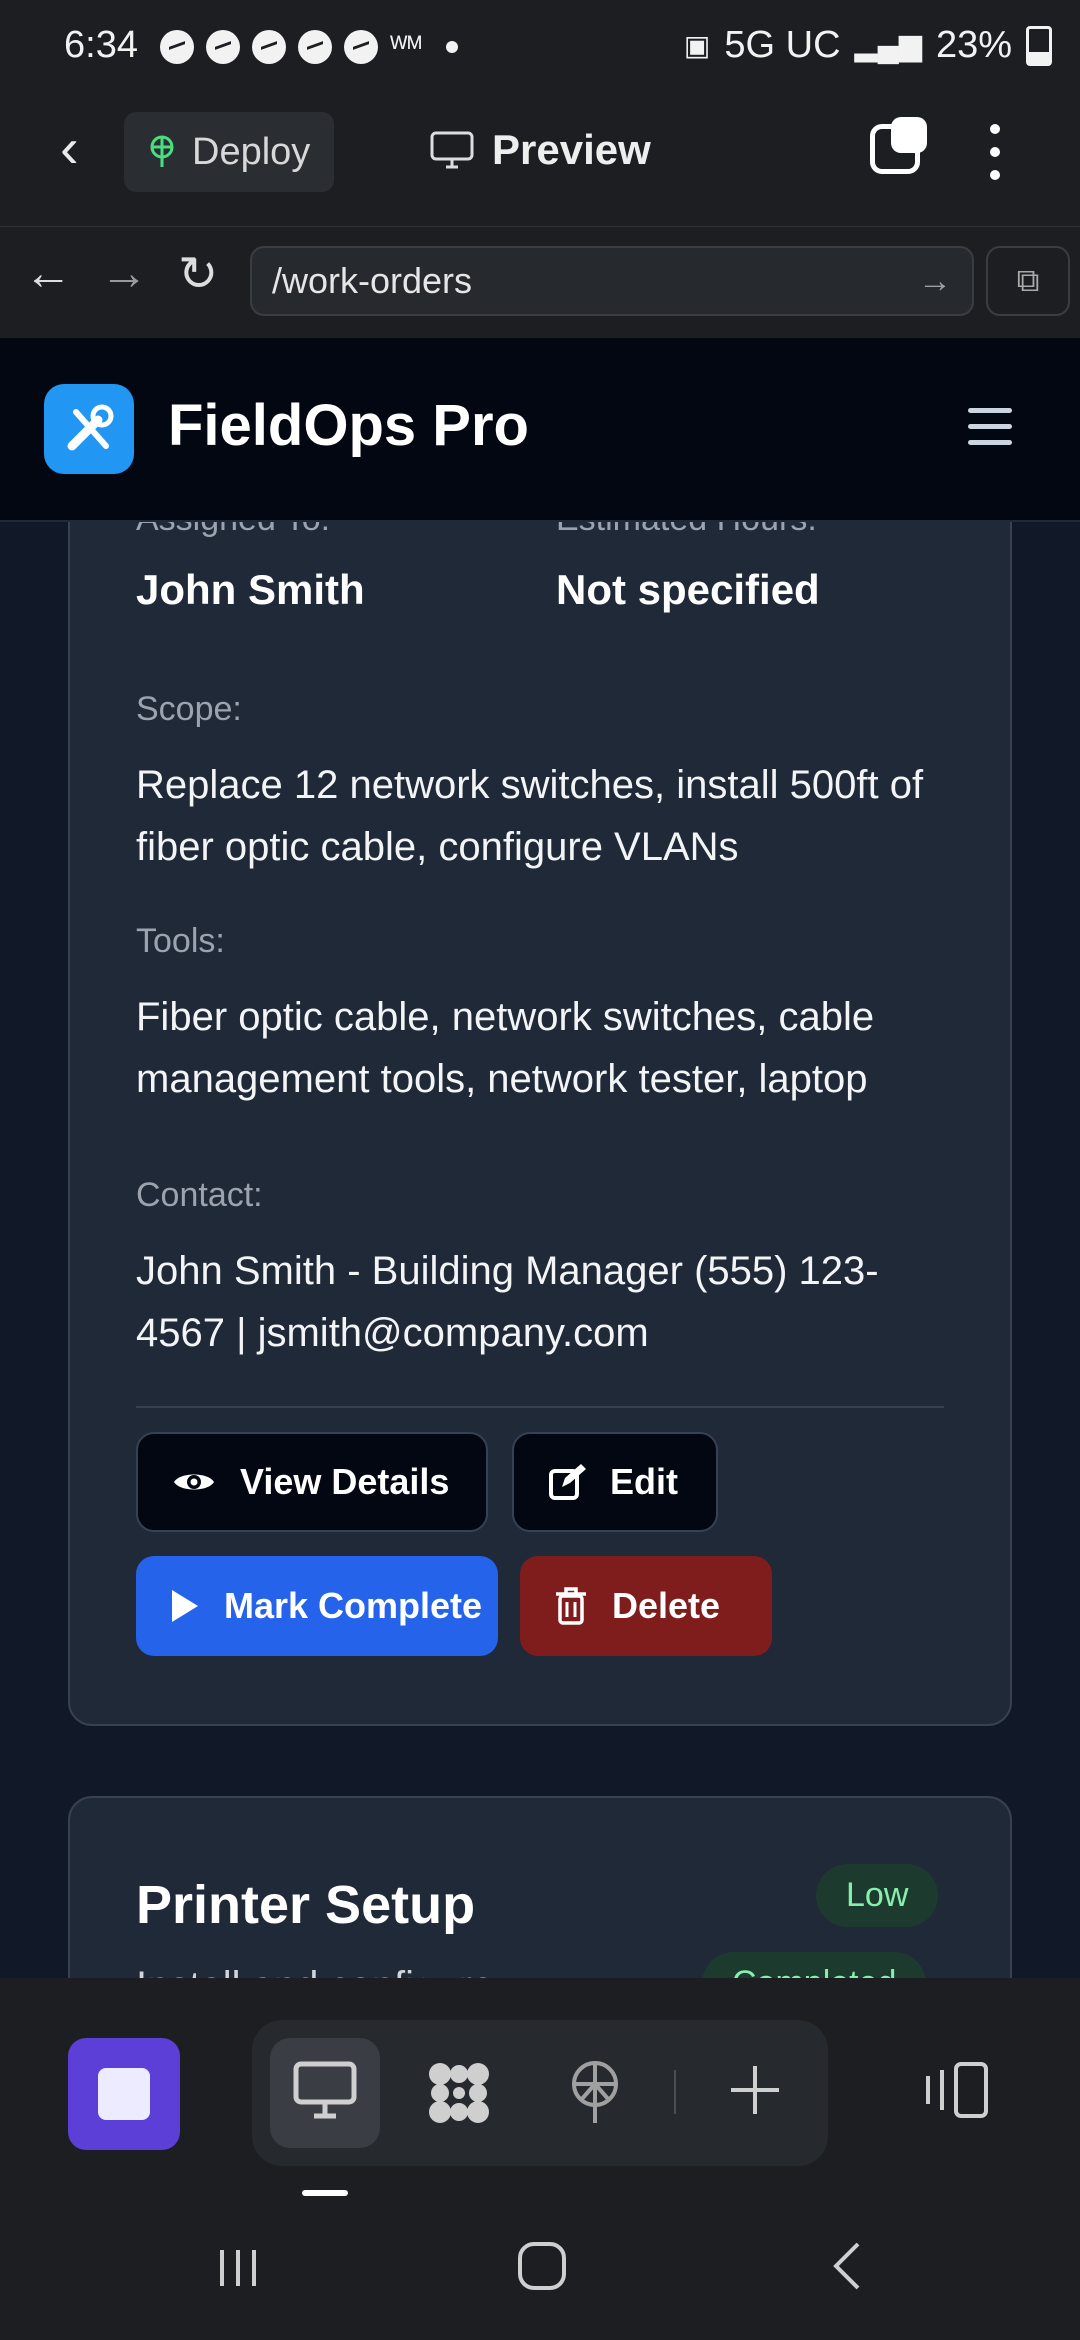 Image resolution: width=1080 pixels, height=2340 pixels. I want to click on voicemail-icon: ᵂᴹ, so click(406, 46).